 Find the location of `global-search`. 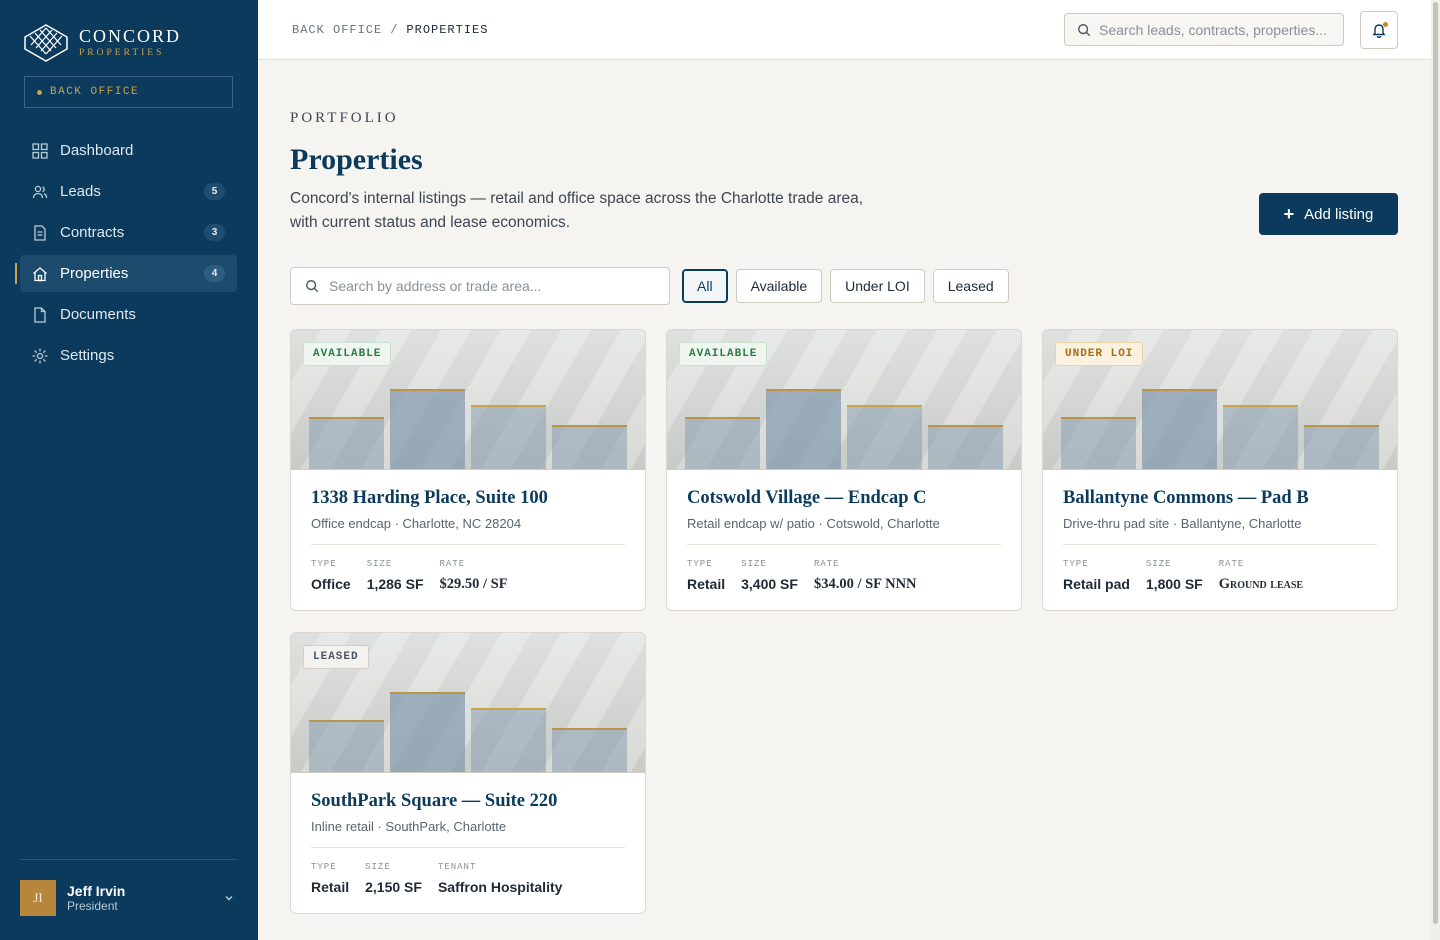

global-search is located at coordinates (1204, 29).